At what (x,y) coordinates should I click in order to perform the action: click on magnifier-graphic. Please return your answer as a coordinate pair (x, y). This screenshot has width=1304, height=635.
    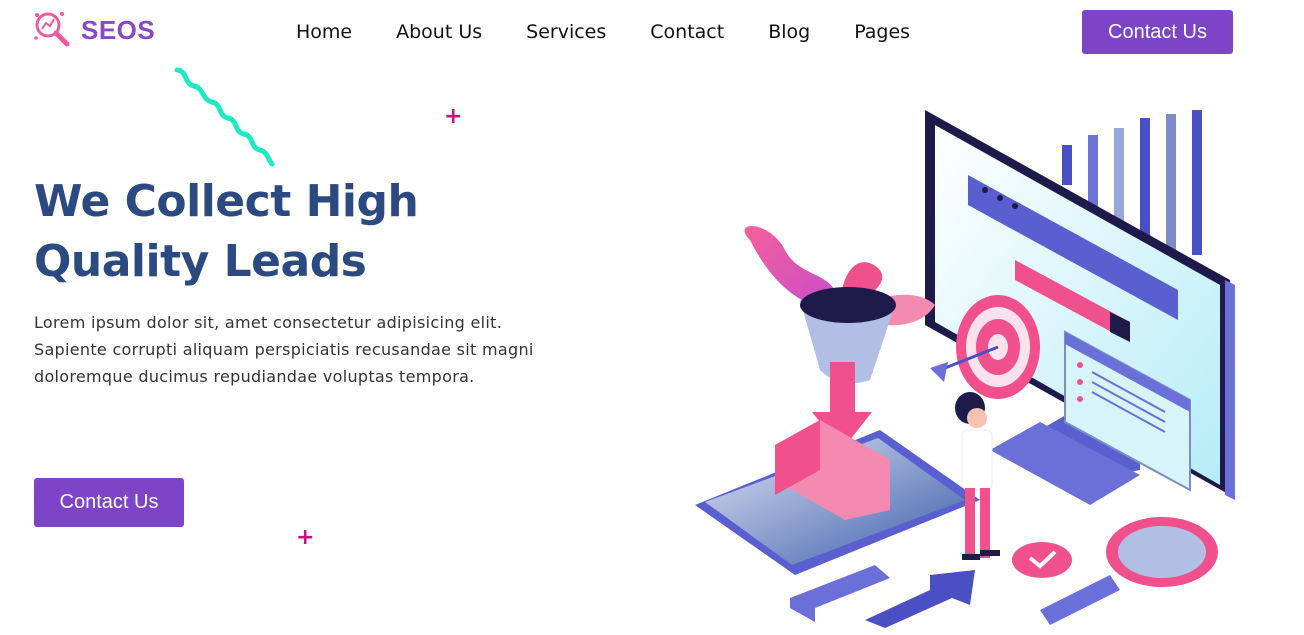
    Looking at the image, I should click on (1115, 571).